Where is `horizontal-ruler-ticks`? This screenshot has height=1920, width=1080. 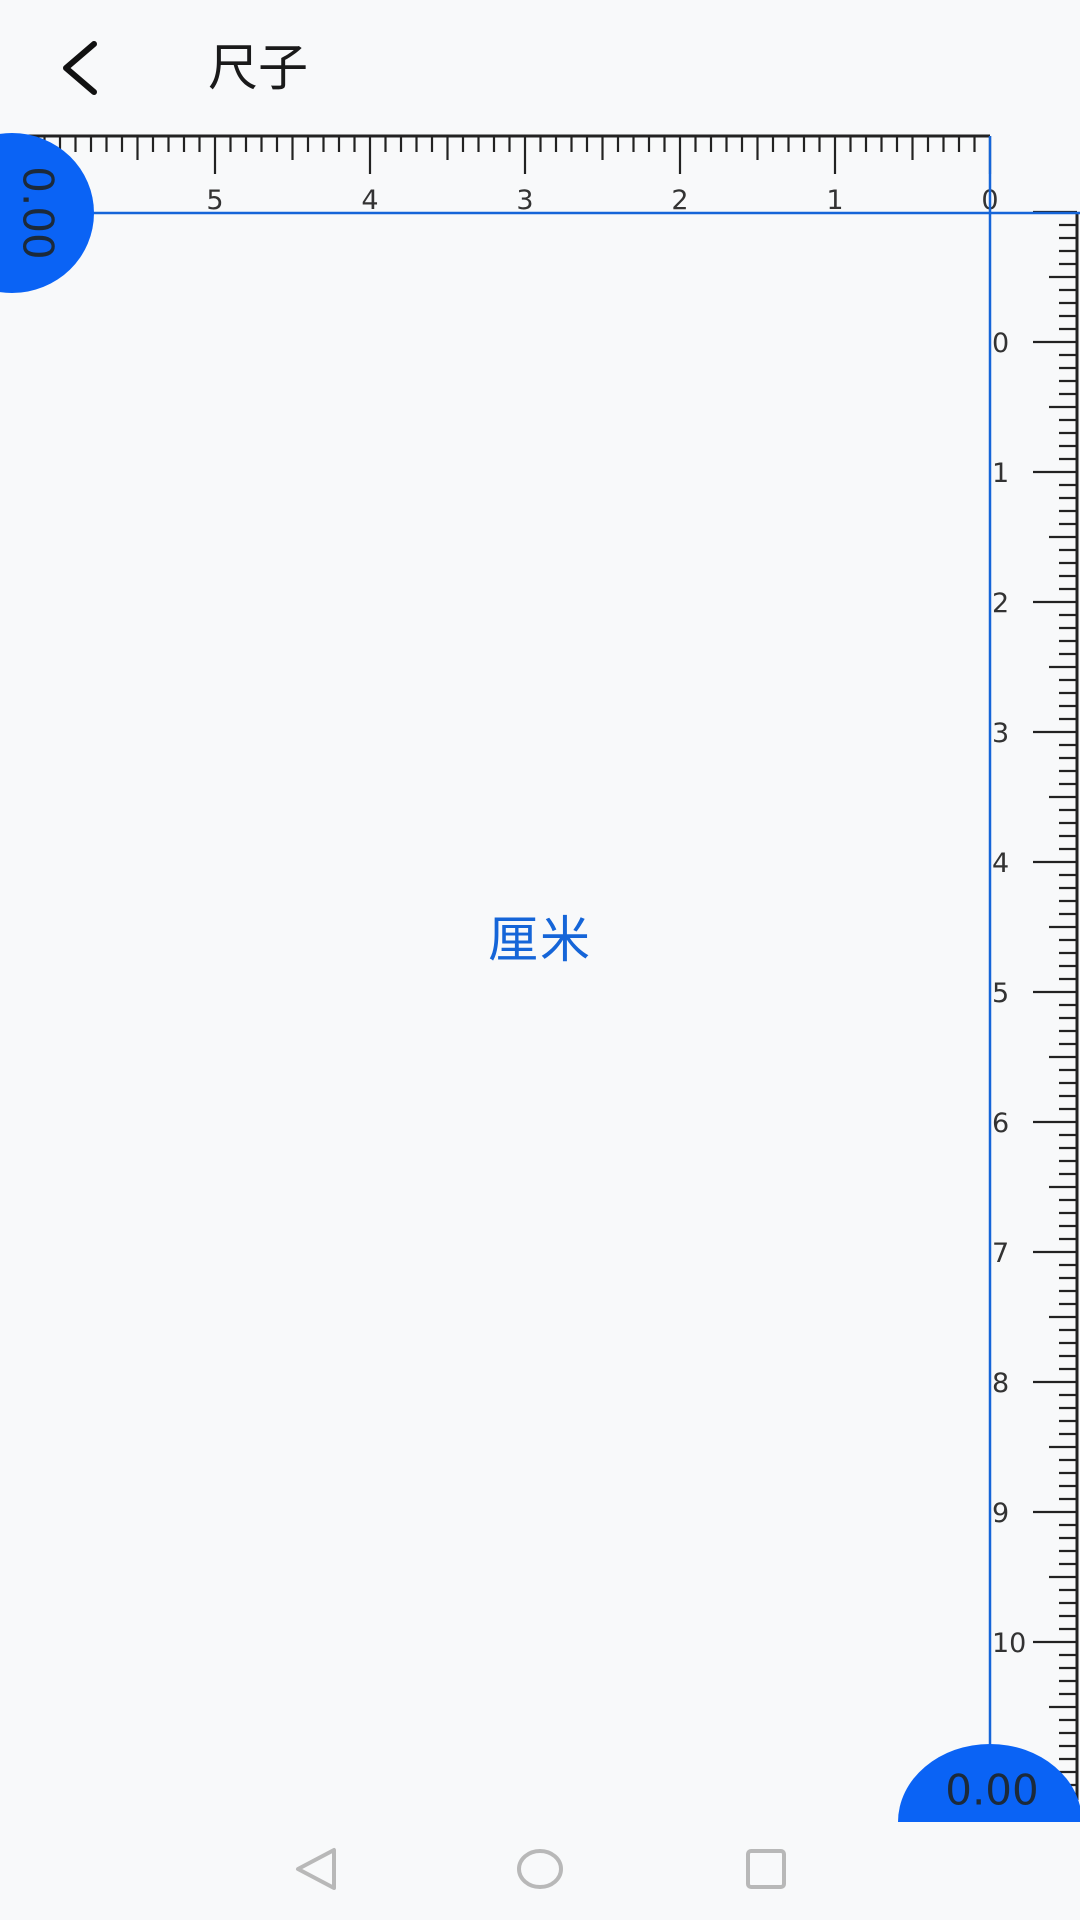
horizontal-ruler-ticks is located at coordinates (509, 155).